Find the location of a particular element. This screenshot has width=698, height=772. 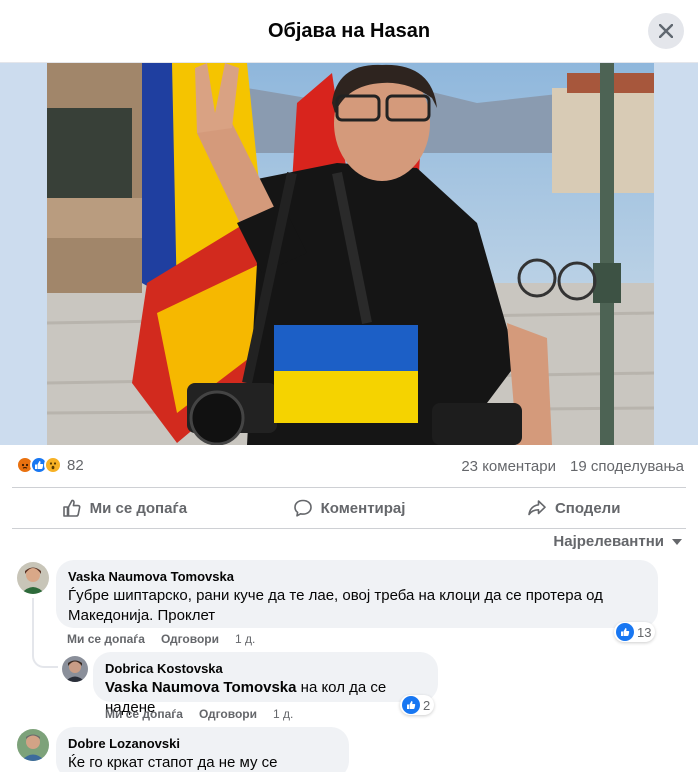

like-button-label: Ми се допаѓа is located at coordinates (138, 508).